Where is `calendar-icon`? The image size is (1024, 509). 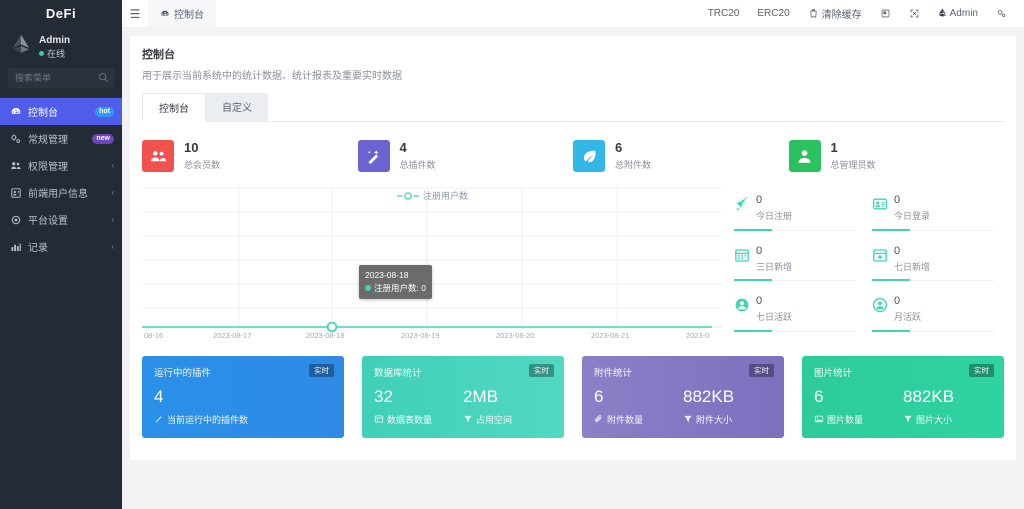
calendar-icon is located at coordinates (742, 255).